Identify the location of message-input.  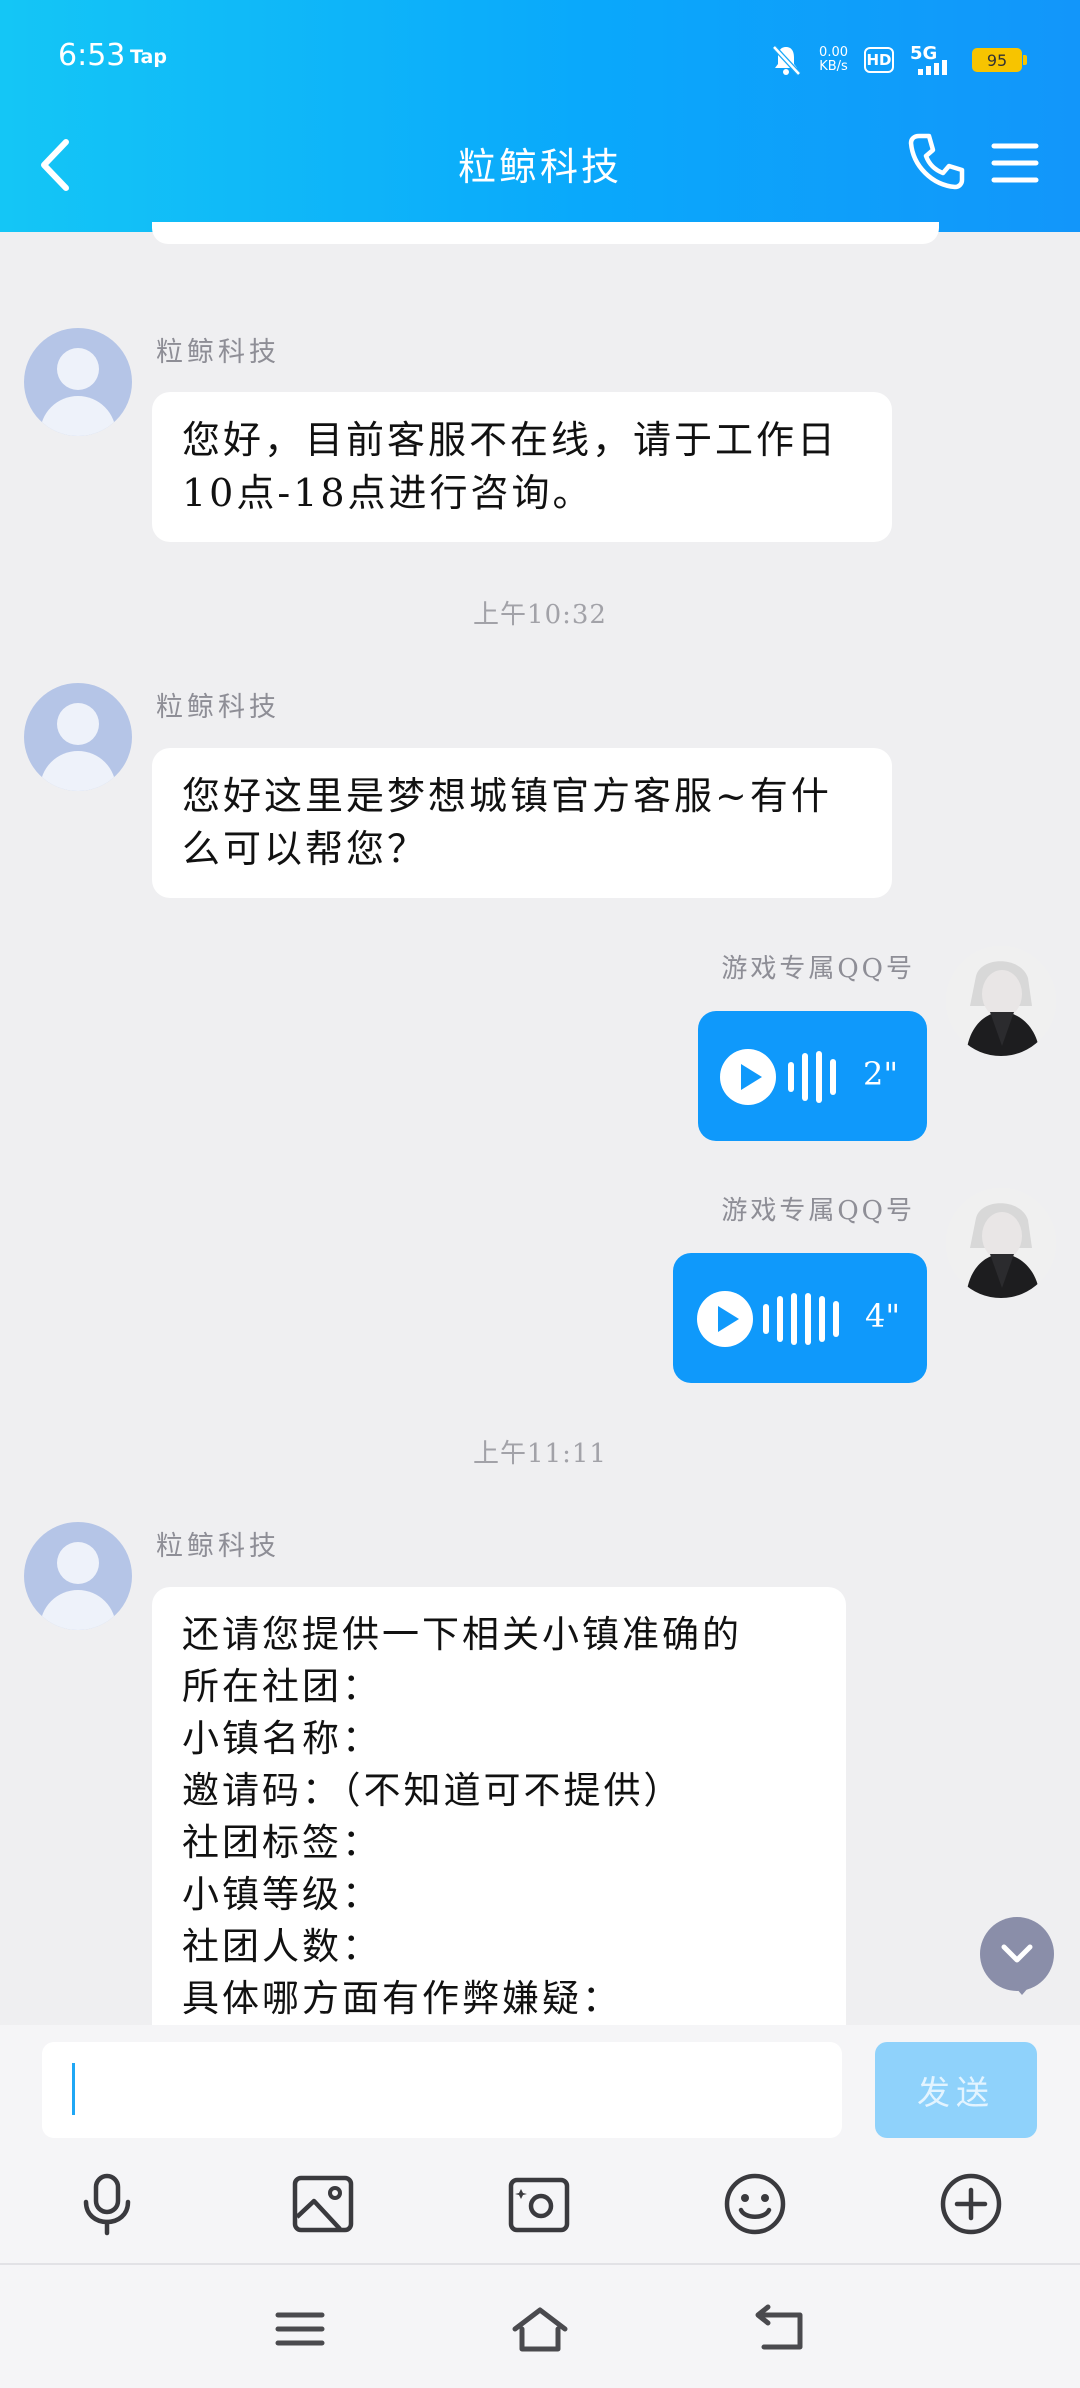
(442, 2090).